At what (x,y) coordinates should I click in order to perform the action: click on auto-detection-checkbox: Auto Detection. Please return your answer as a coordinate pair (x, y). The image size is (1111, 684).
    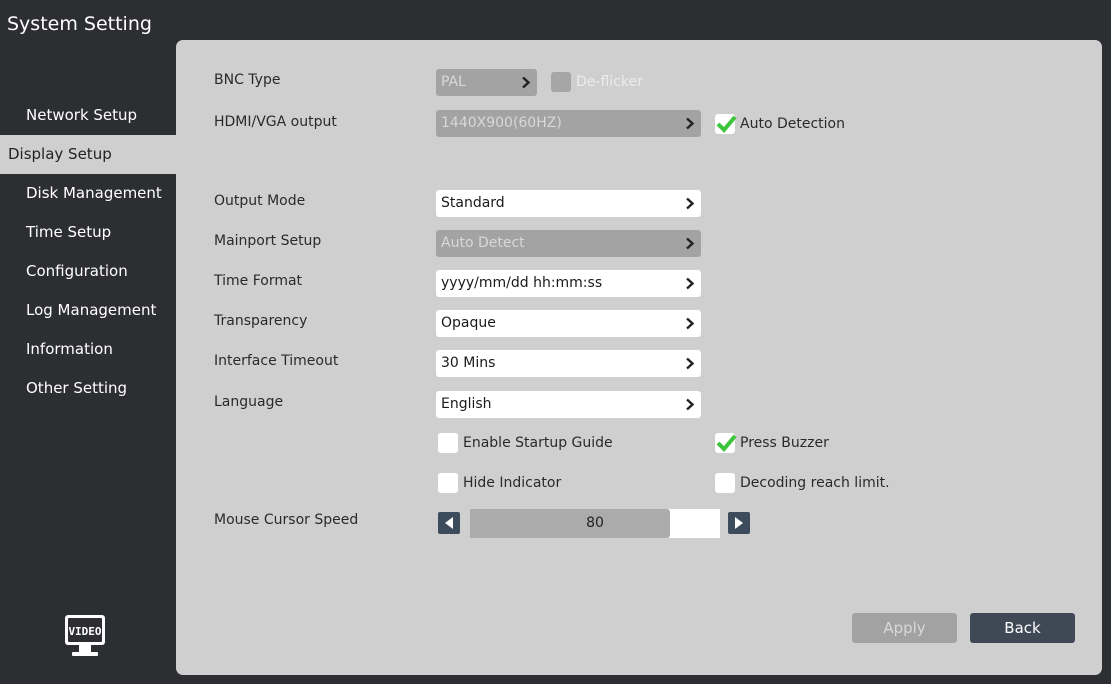
    Looking at the image, I should click on (780, 124).